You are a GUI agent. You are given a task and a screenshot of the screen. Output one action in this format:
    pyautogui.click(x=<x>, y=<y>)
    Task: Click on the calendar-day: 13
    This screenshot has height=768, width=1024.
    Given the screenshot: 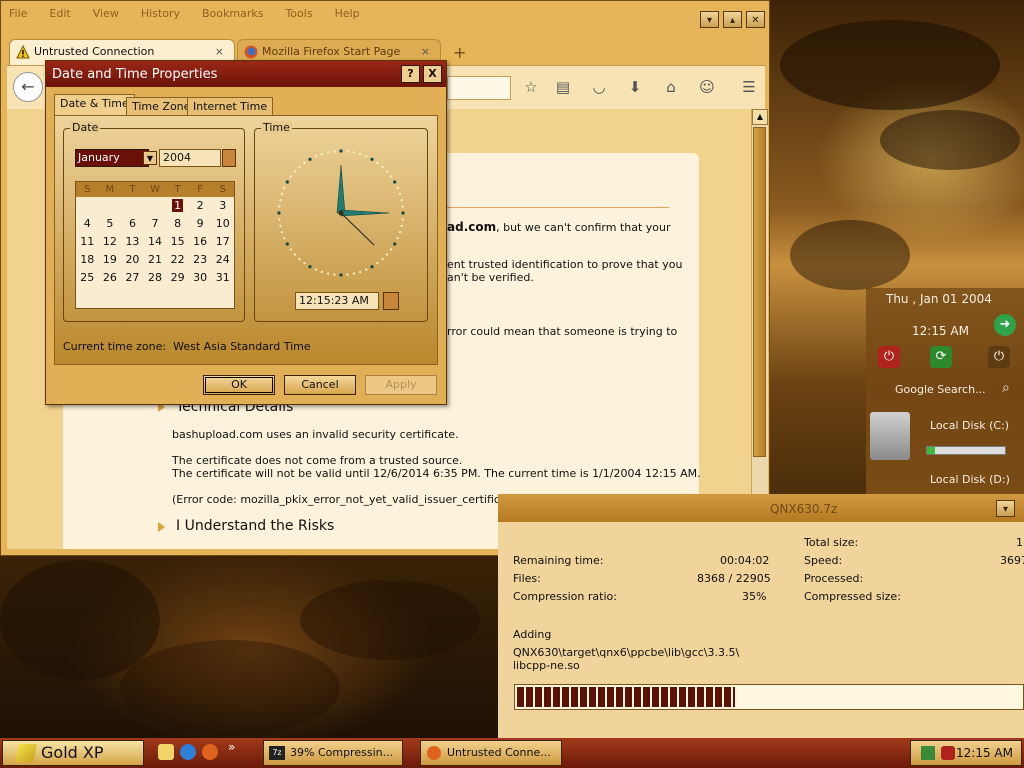 What is the action you would take?
    pyautogui.click(x=132, y=242)
    